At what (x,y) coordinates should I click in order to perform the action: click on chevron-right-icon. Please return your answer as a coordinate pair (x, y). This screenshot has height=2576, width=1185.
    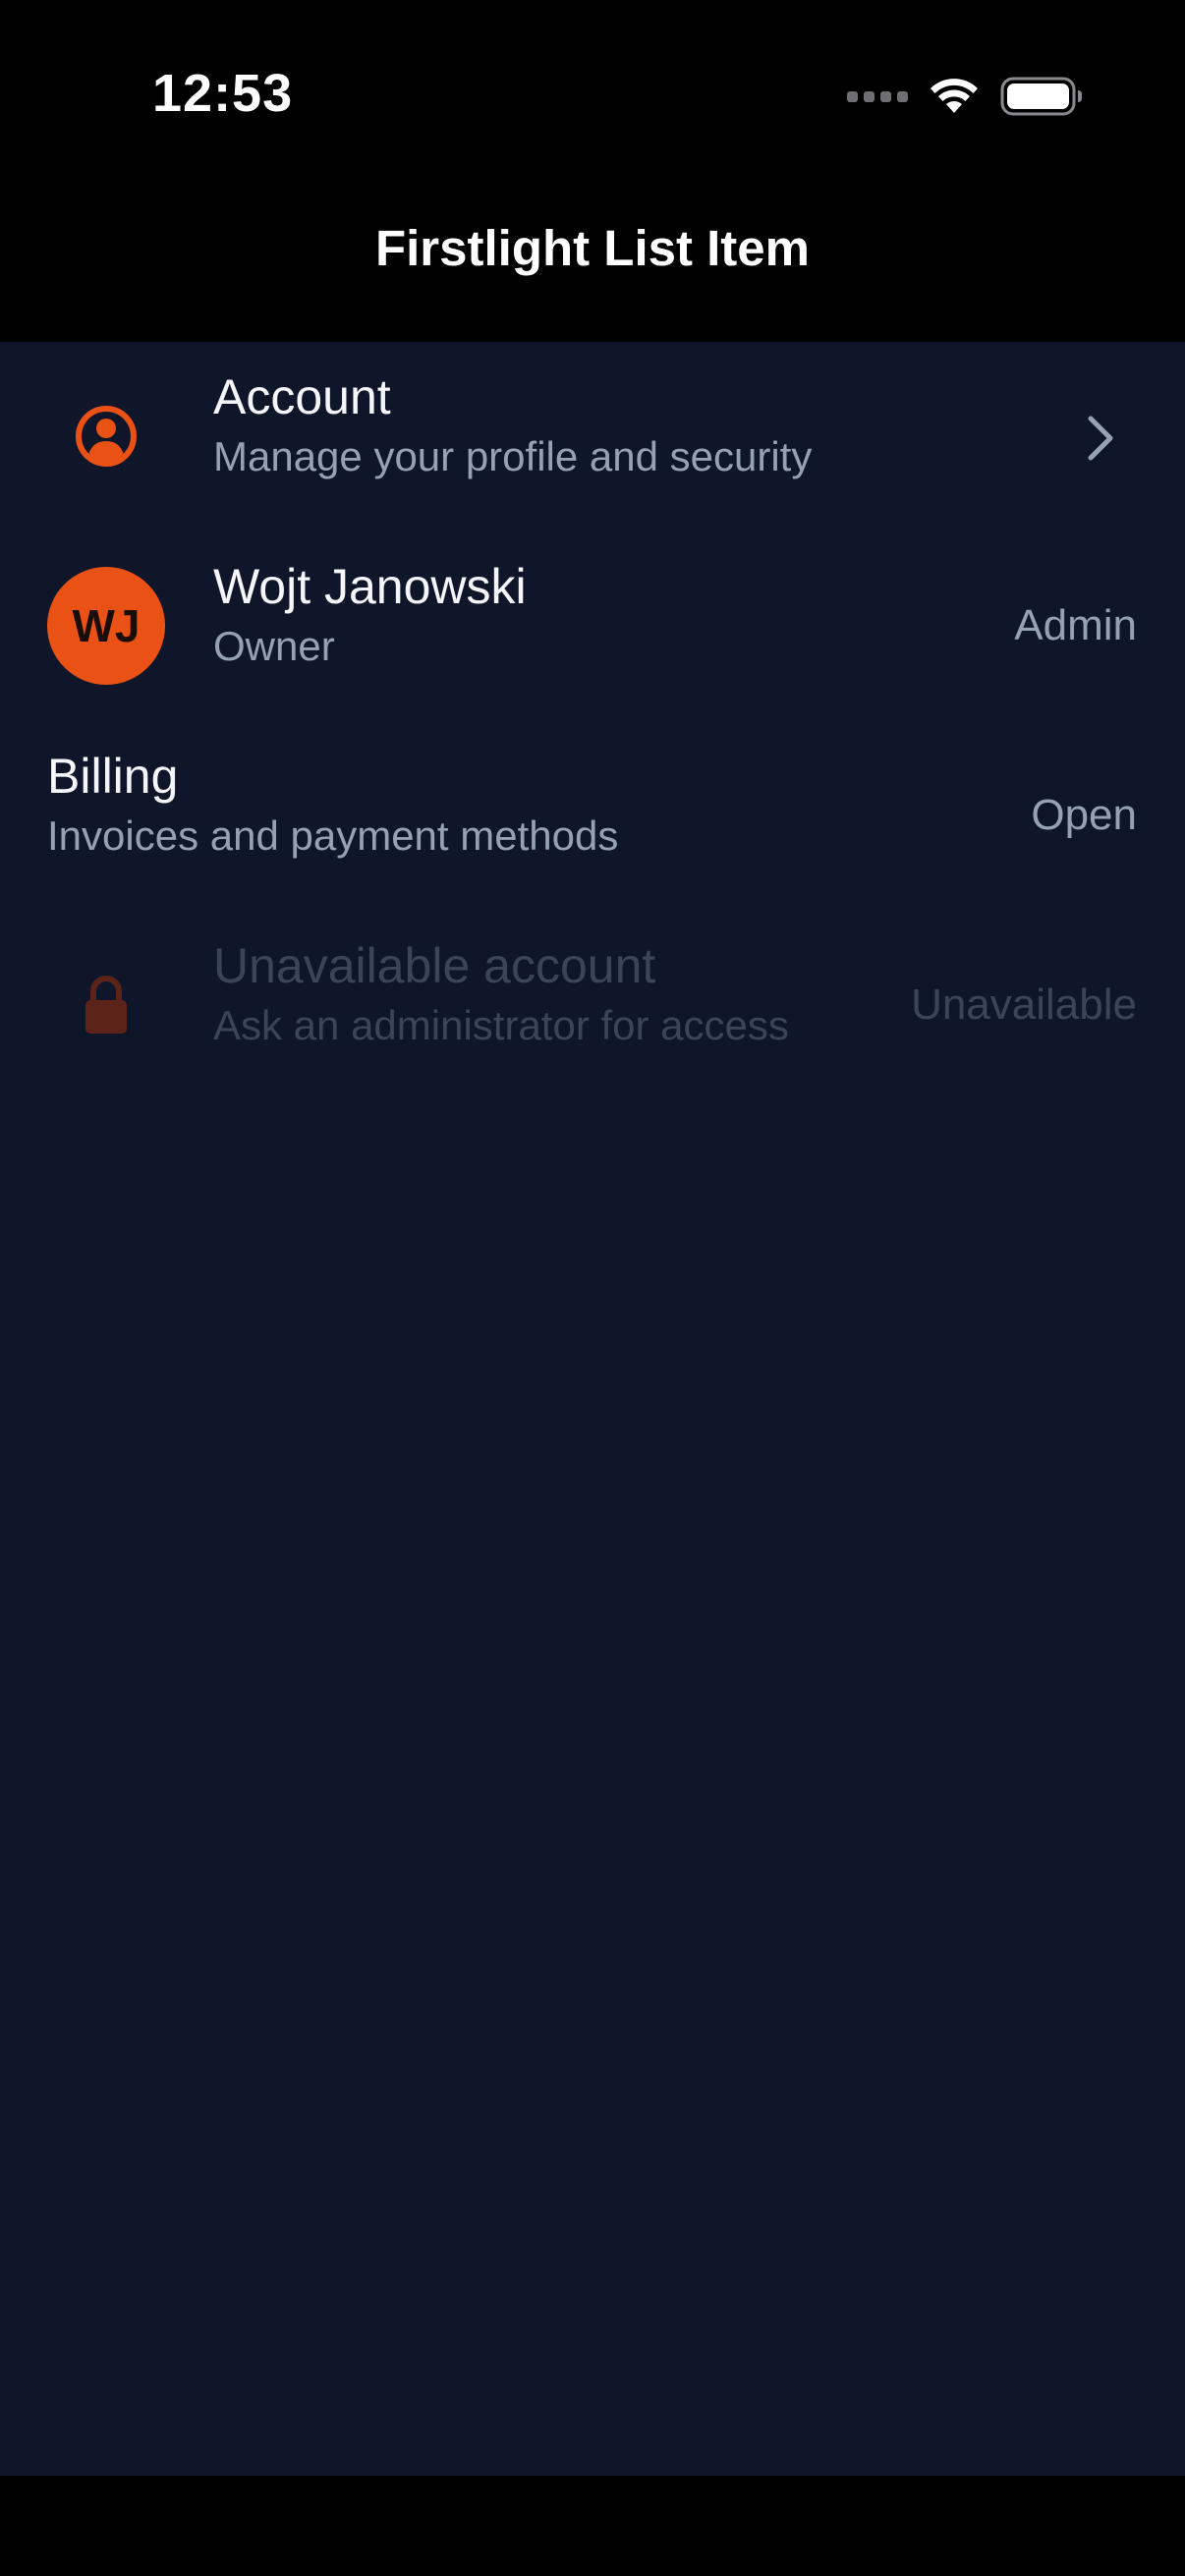
    Looking at the image, I should click on (1100, 438).